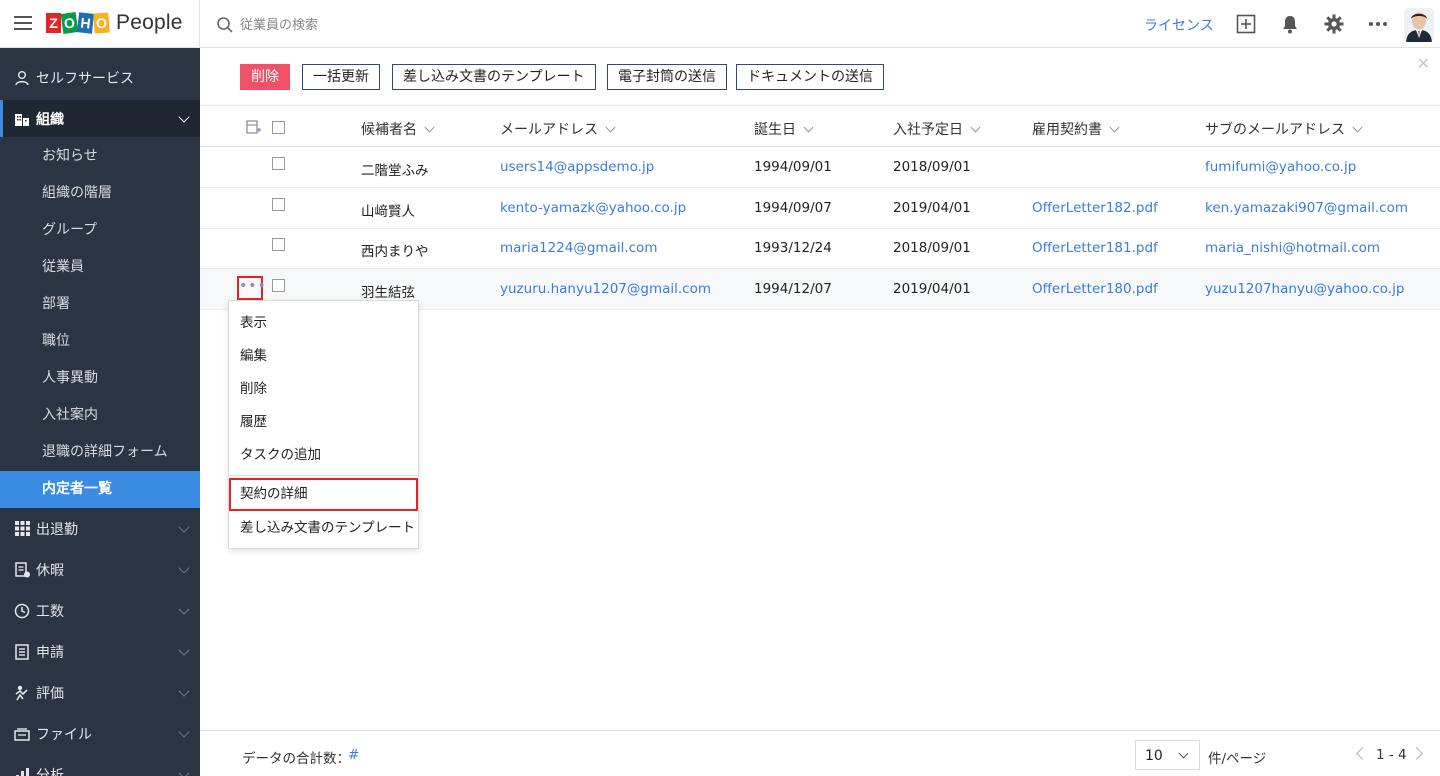 This screenshot has width=1440, height=776. Describe the element at coordinates (22, 119) in the screenshot. I see `building-icon` at that location.